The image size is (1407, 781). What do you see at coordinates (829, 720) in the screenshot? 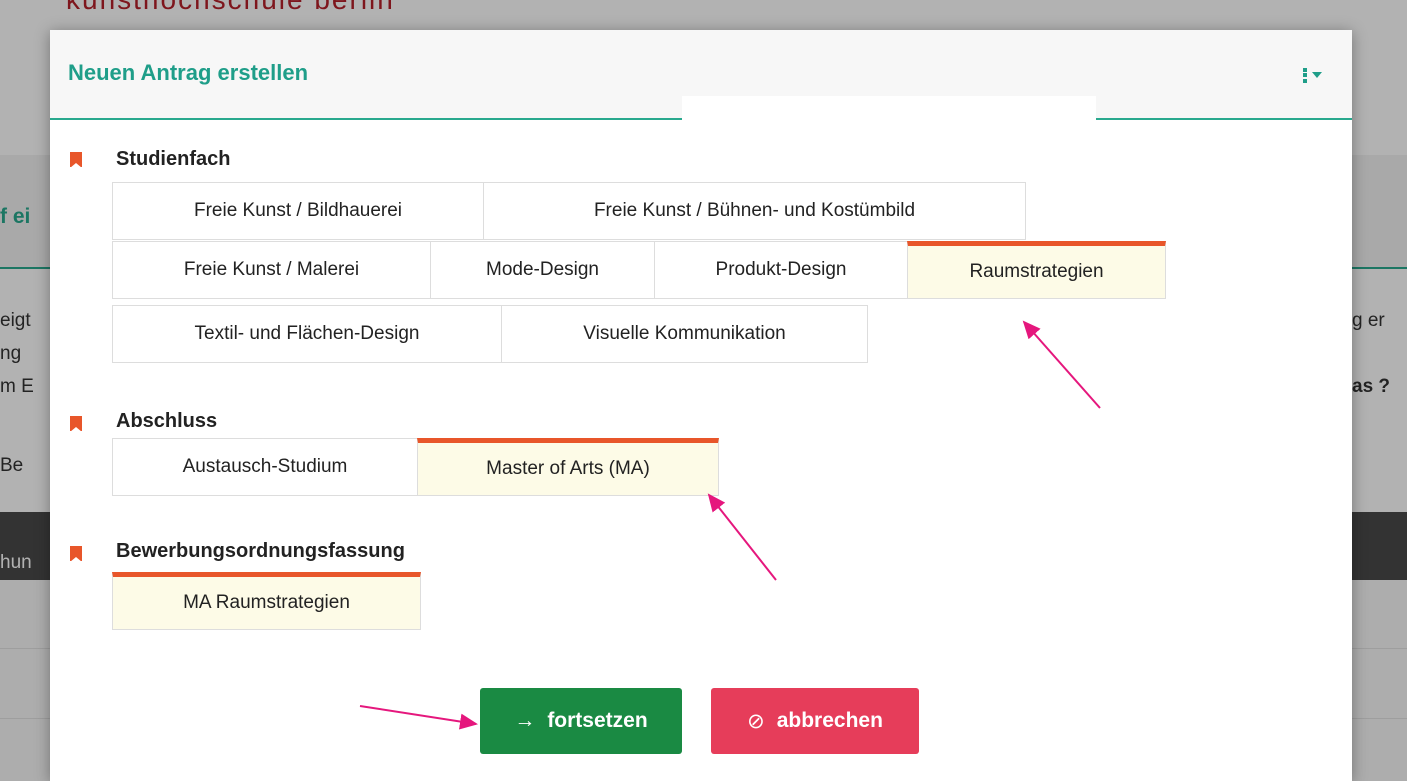
I see `cancel-button-label: abbrechen` at bounding box center [829, 720].